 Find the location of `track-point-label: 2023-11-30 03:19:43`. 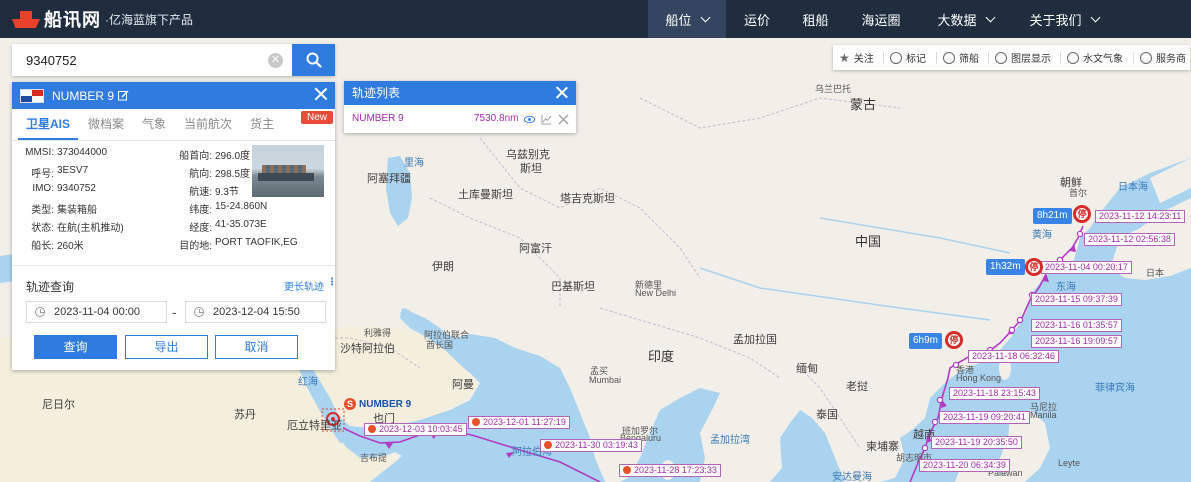

track-point-label: 2023-11-30 03:19:43 is located at coordinates (591, 445).